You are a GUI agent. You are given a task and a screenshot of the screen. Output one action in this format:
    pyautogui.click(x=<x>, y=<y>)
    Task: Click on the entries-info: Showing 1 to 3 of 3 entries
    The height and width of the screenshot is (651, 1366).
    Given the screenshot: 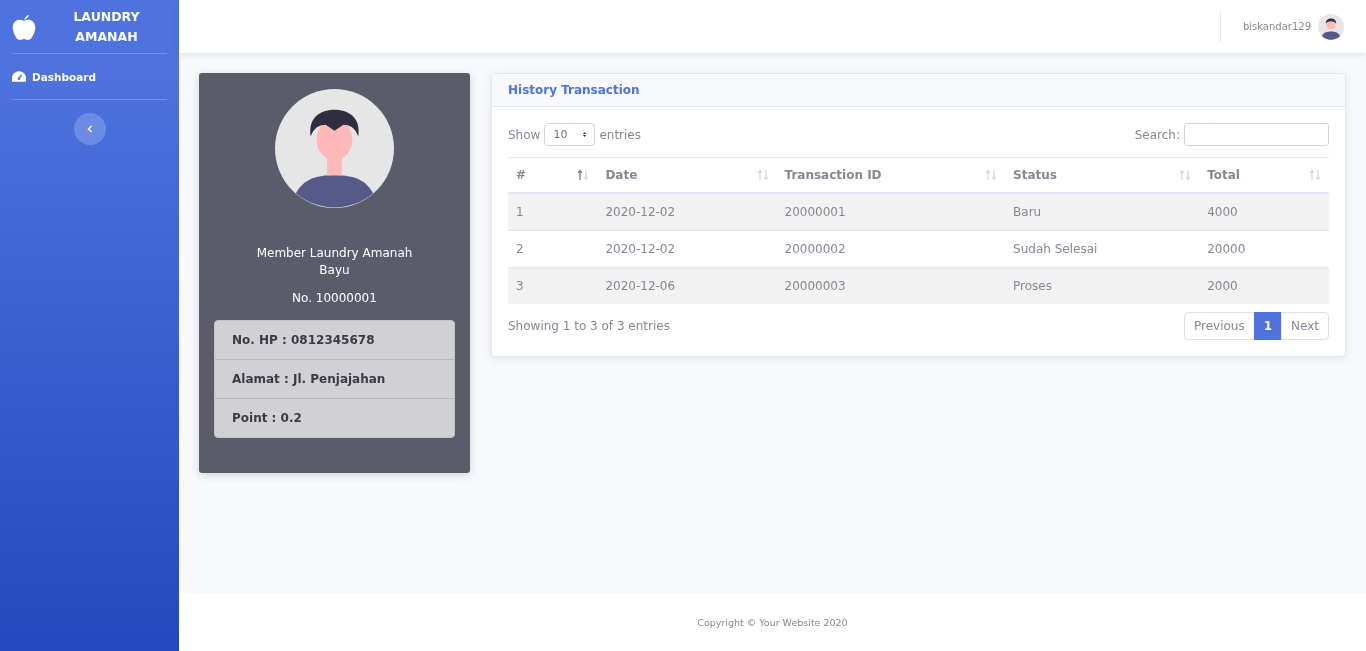 What is the action you would take?
    pyautogui.click(x=589, y=326)
    